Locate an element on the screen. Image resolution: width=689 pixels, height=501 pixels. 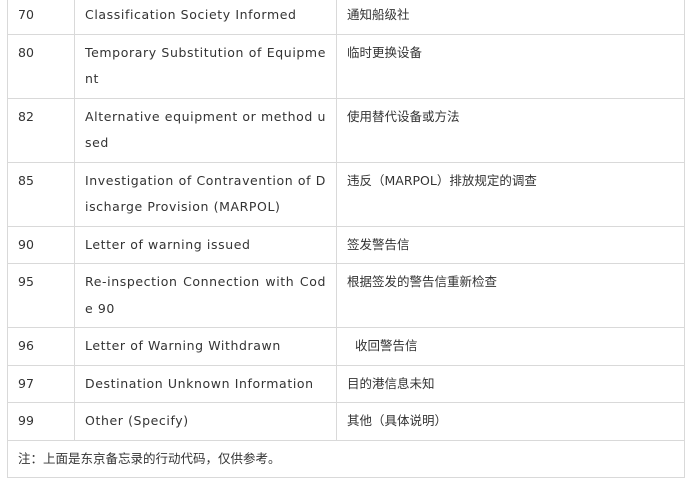
code-cell: 85 is located at coordinates (41, 194).